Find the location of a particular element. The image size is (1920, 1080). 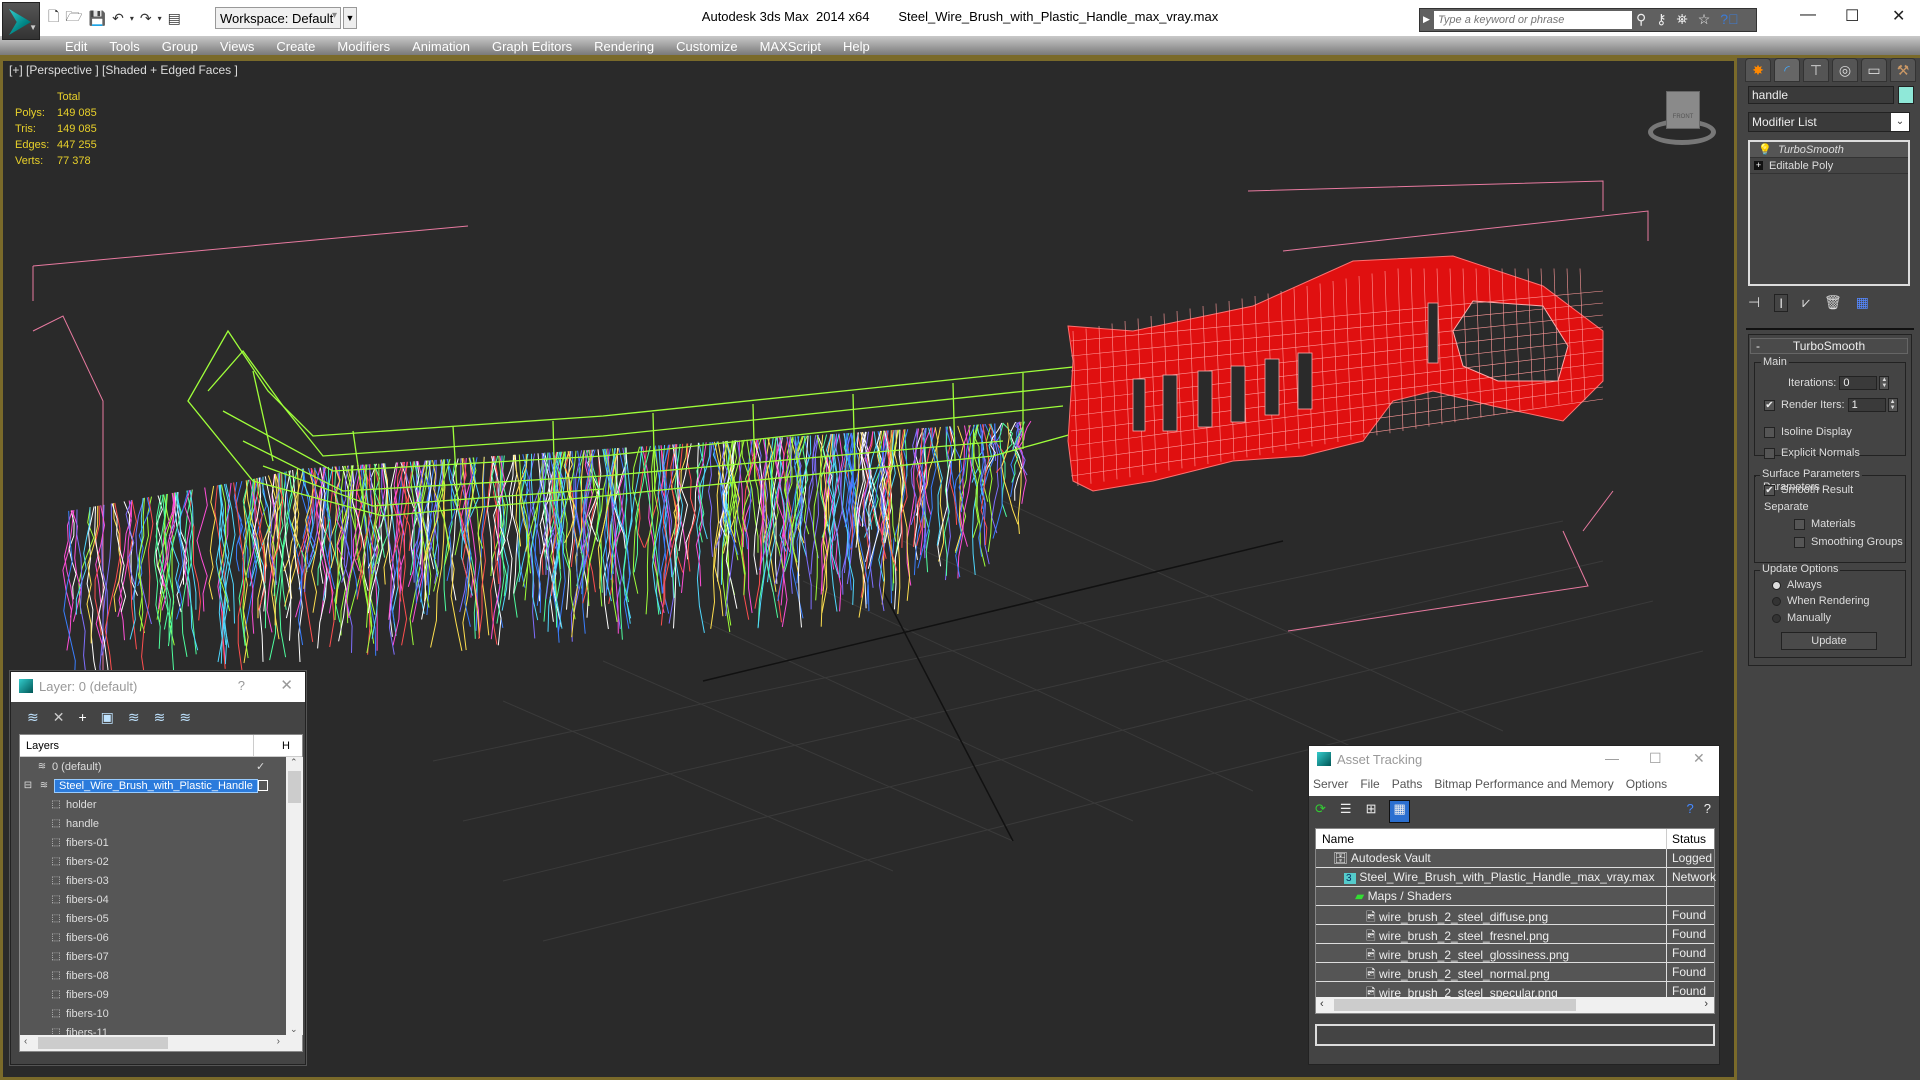

asset-row: 🖻 wire_brush_2_steel_normal.png Found is located at coordinates (1515, 972).